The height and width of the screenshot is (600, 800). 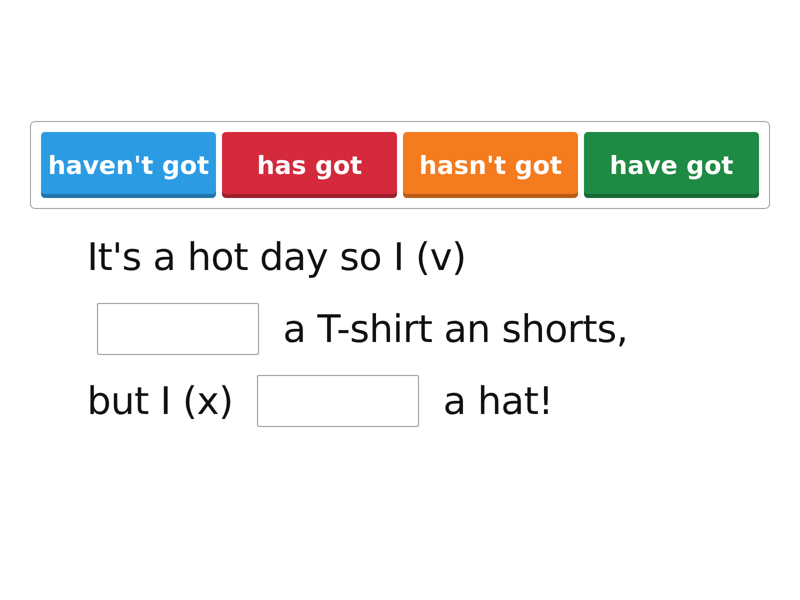 What do you see at coordinates (309, 165) in the screenshot?
I see `answer-tile: has got` at bounding box center [309, 165].